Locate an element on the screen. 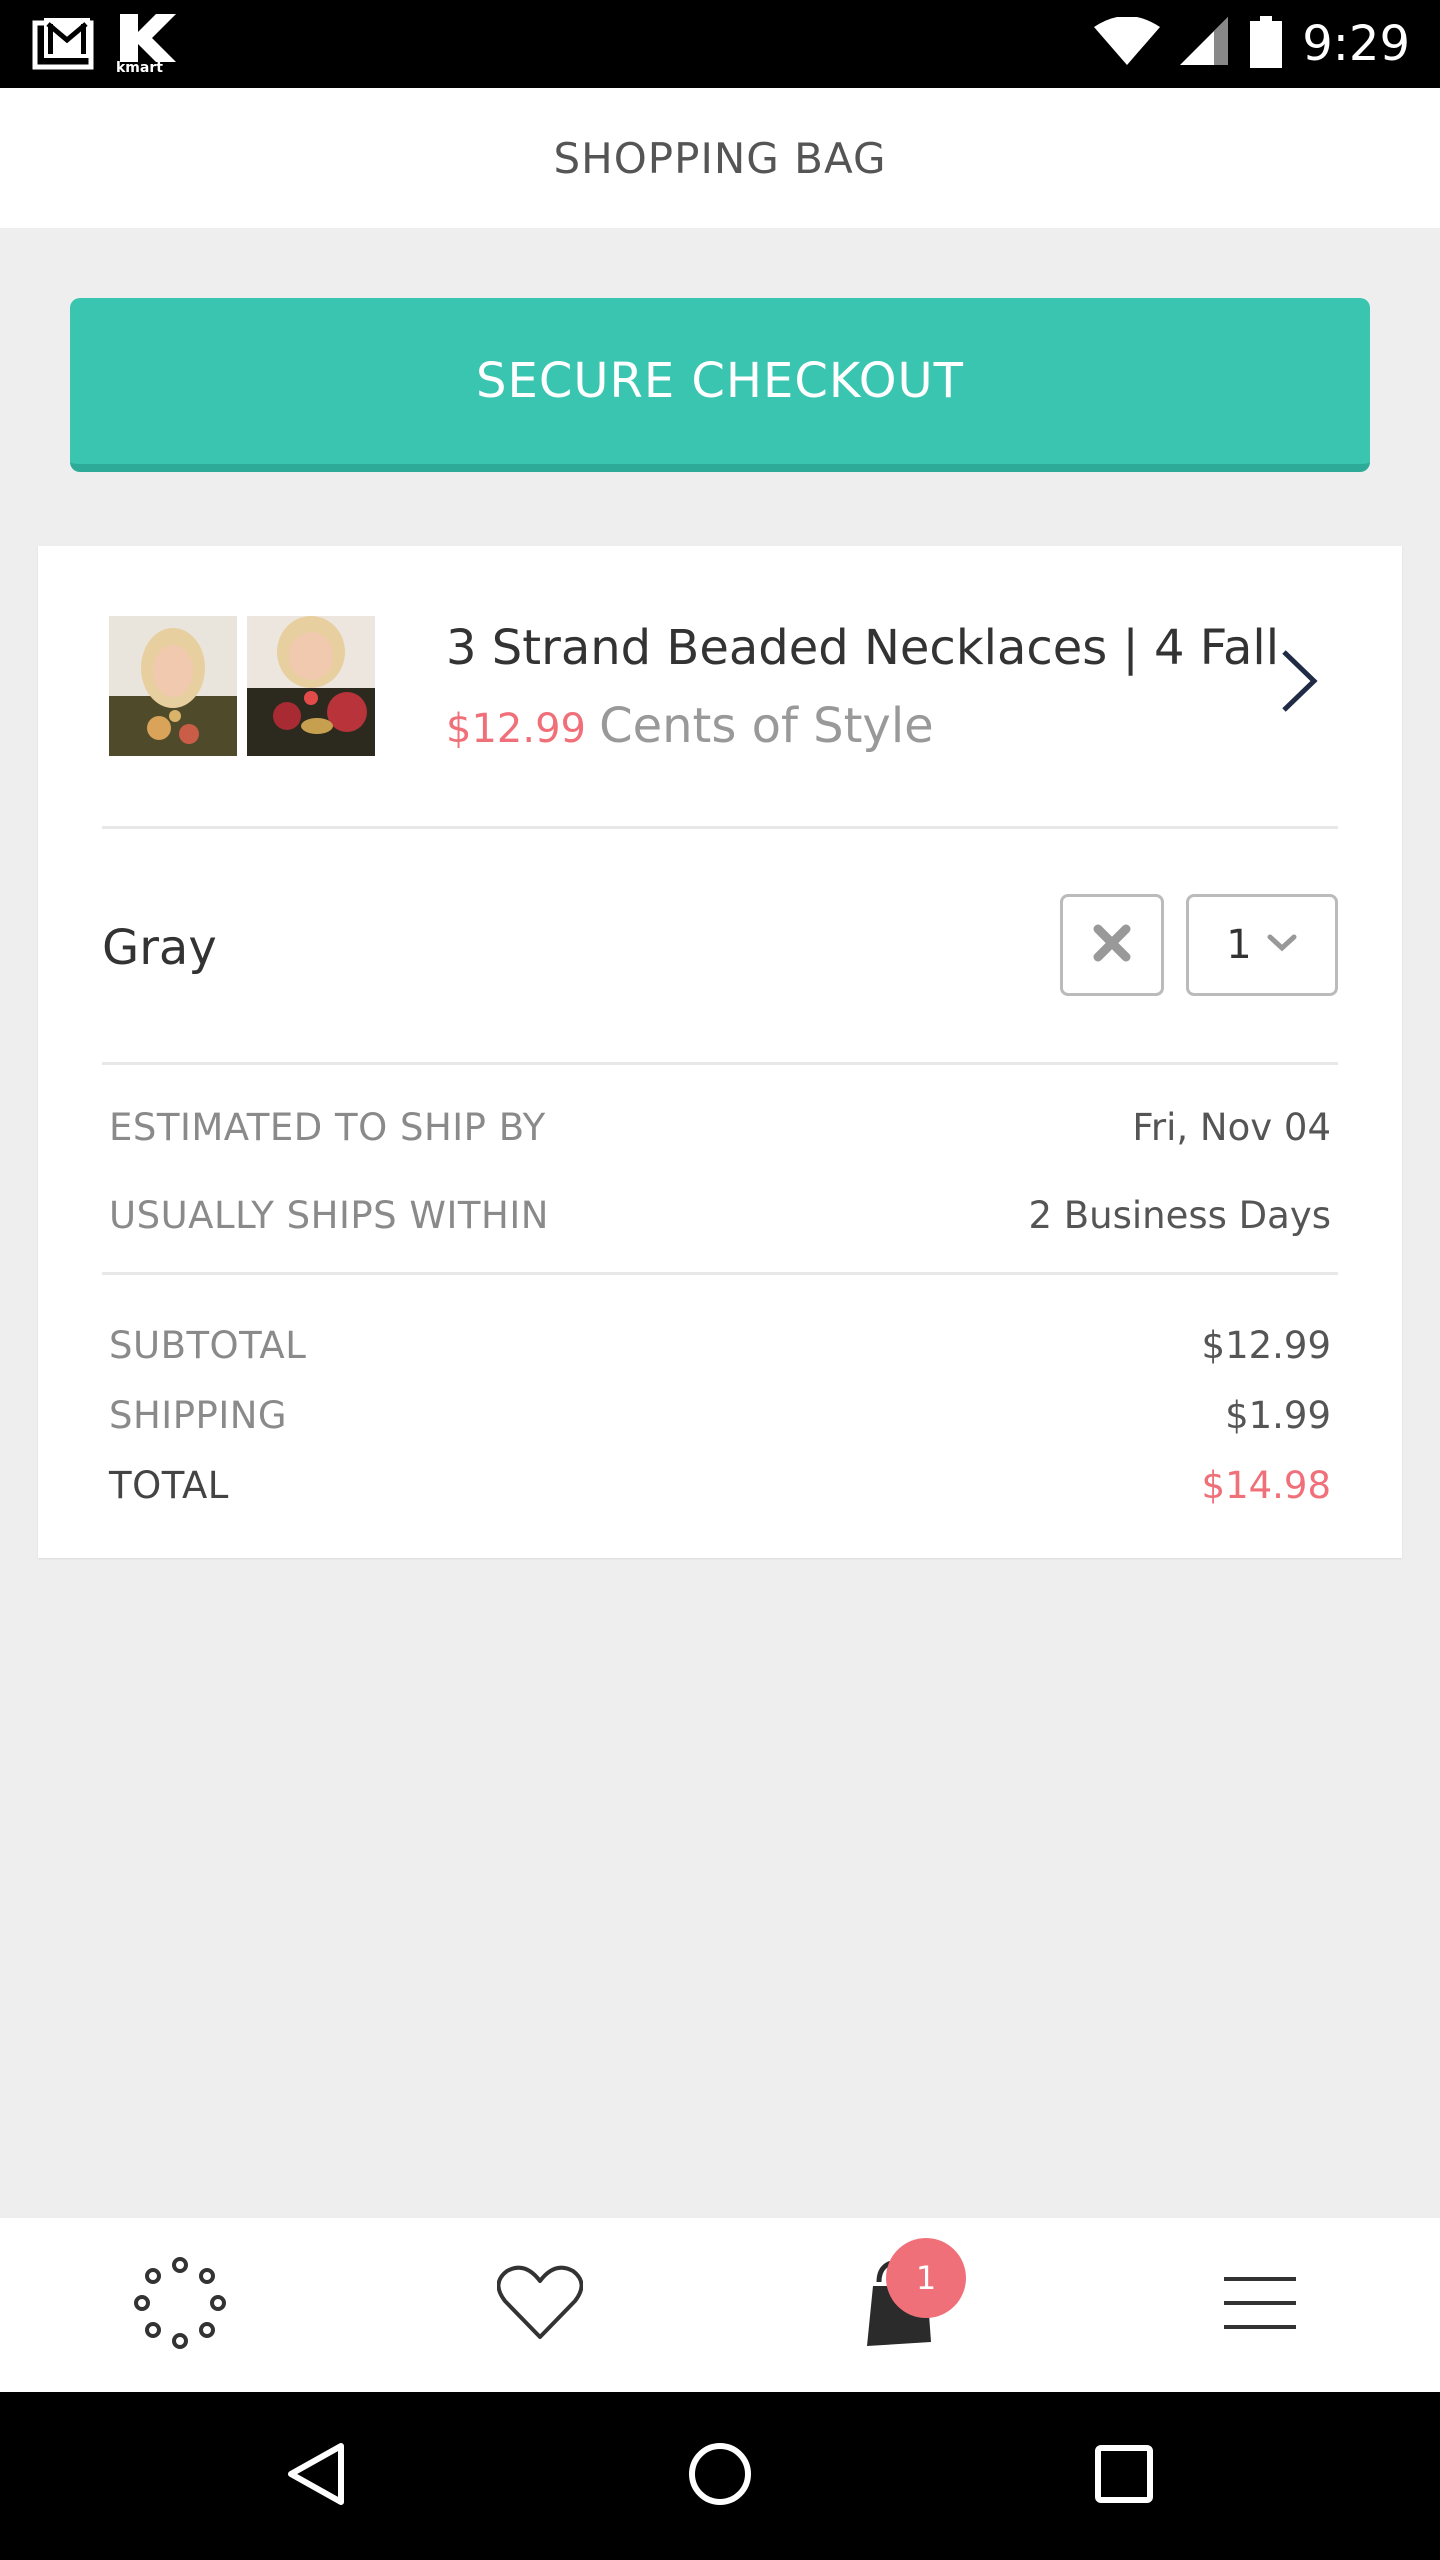 The width and height of the screenshot is (1440, 2560). tab-favorites is located at coordinates (540, 2305).